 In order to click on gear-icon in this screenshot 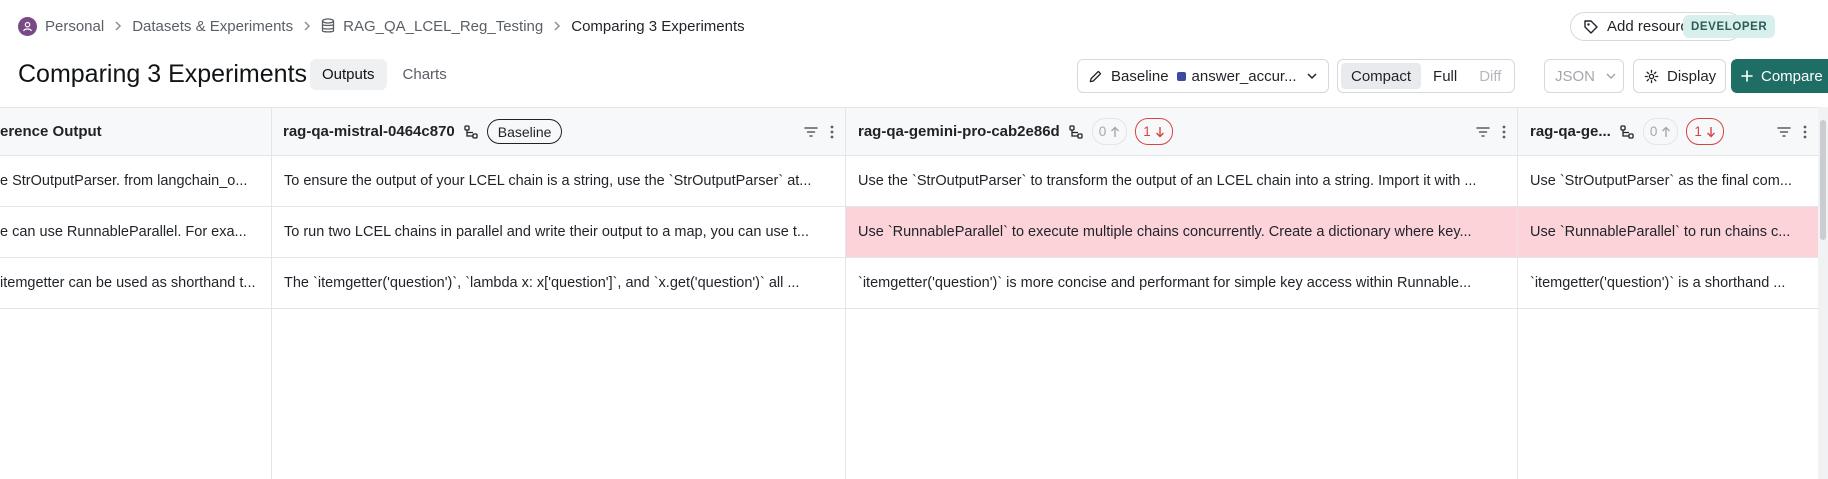, I will do `click(1651, 76)`.